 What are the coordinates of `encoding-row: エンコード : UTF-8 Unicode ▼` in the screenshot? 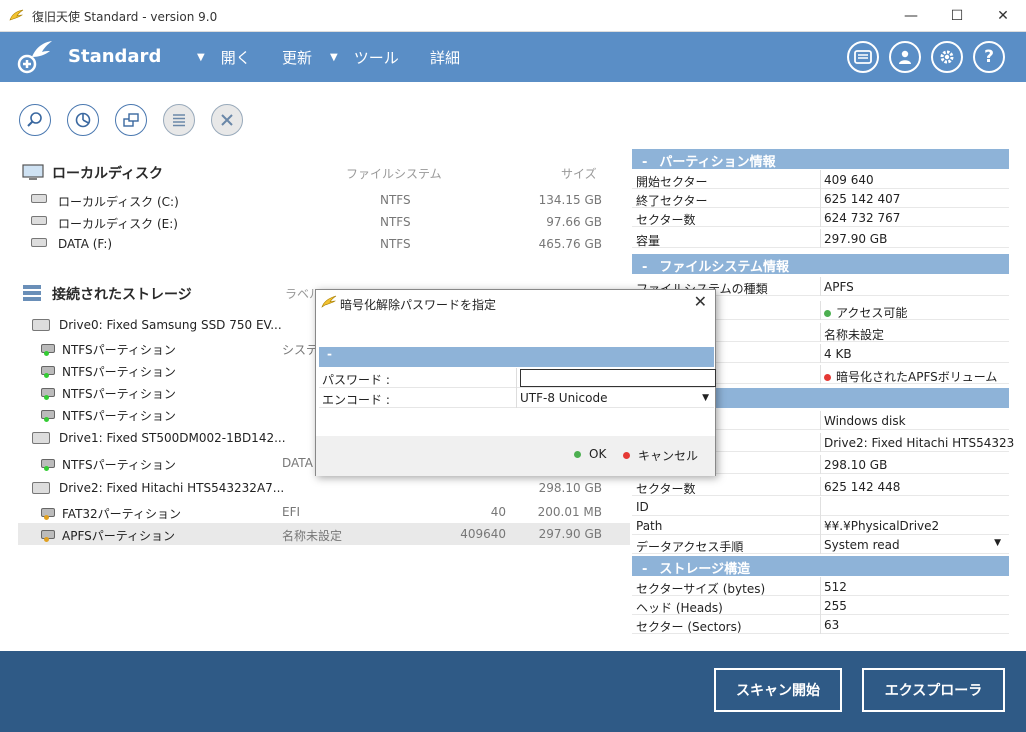 It's located at (516, 398).